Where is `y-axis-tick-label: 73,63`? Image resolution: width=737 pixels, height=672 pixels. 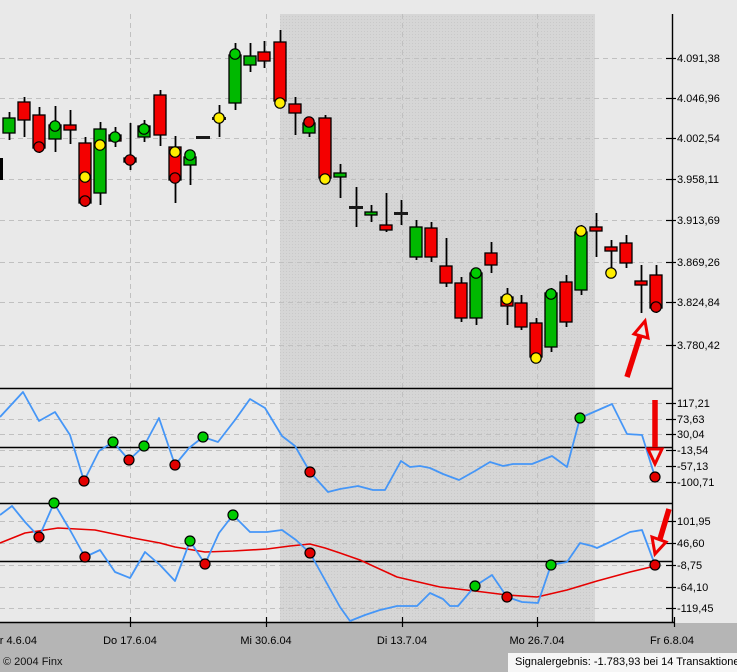
y-axis-tick-label: 73,63 is located at coordinates (691, 420).